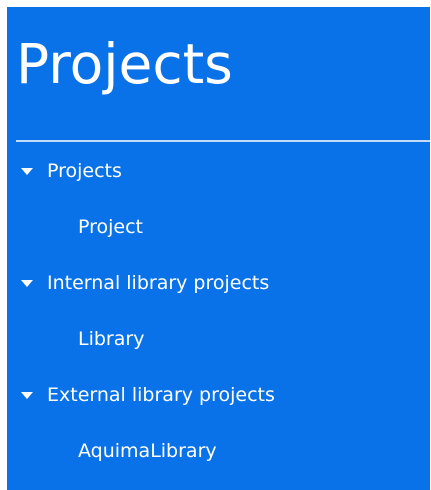 The width and height of the screenshot is (431, 490). I want to click on tree-item-label: Project, so click(111, 227).